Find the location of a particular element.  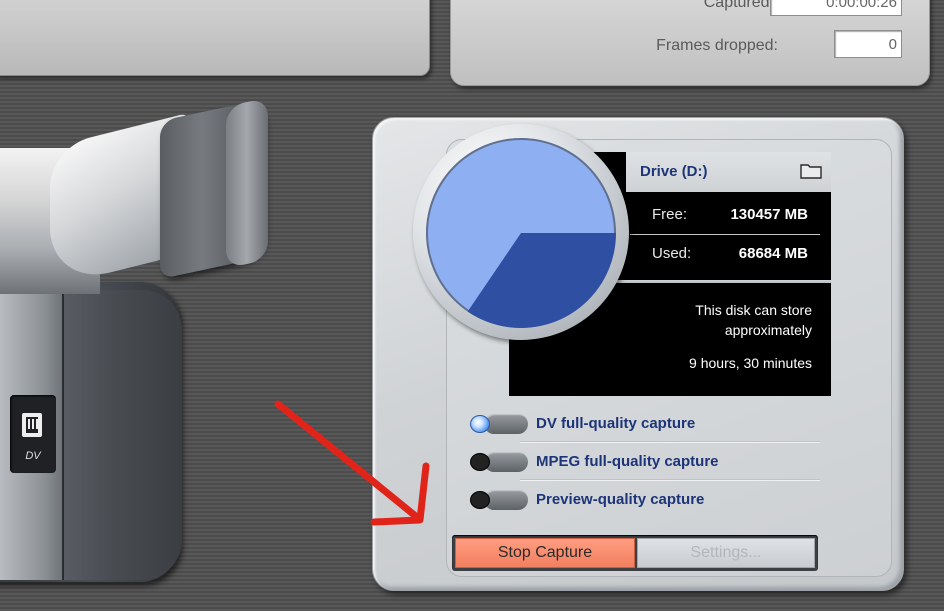

stats-divider is located at coordinates (725, 234).